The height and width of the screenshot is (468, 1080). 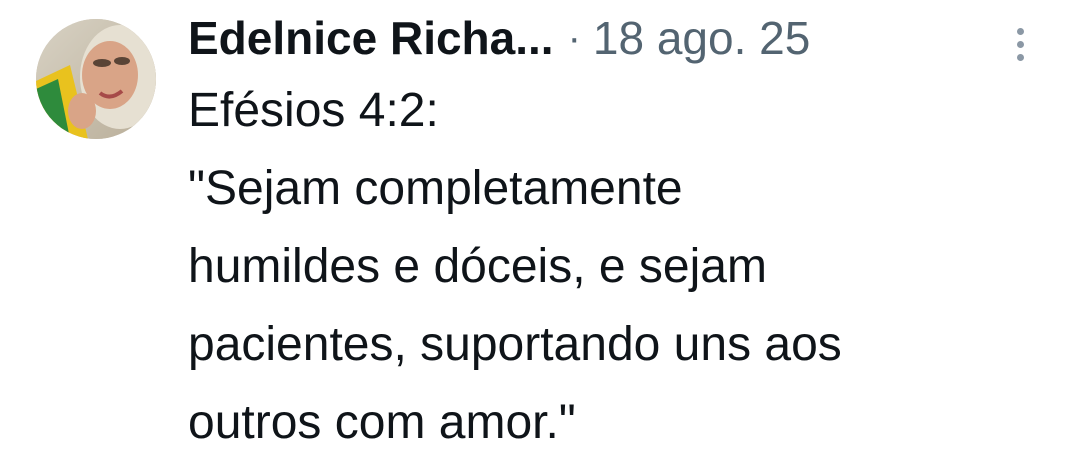 I want to click on post-header: Edelnice Richa... · 18 ago. 25, so click(x=499, y=38).